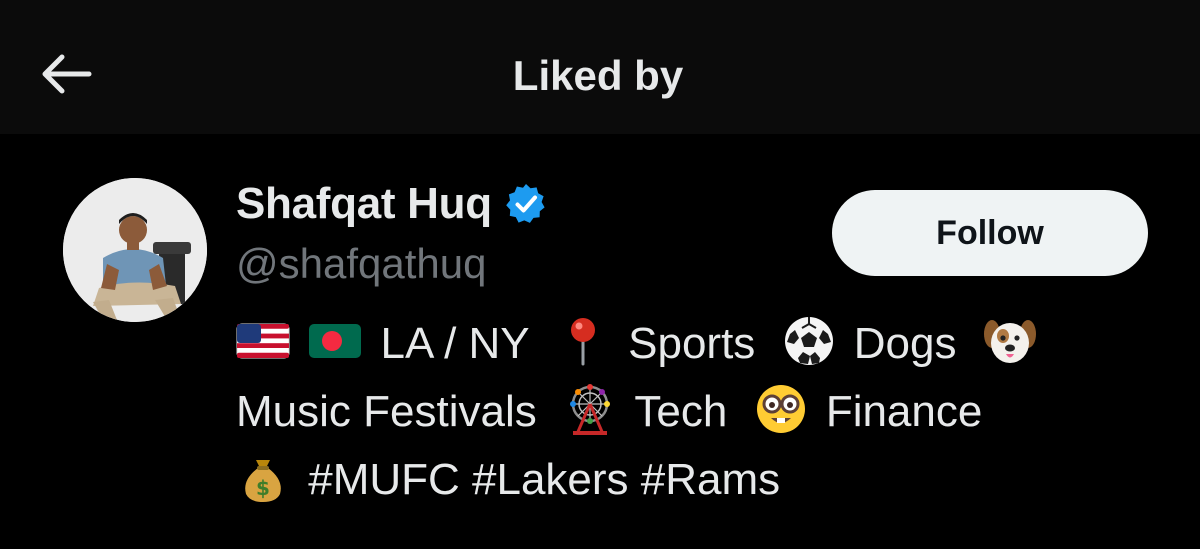  What do you see at coordinates (590, 409) in the screenshot?
I see `ferris-wheel-icon` at bounding box center [590, 409].